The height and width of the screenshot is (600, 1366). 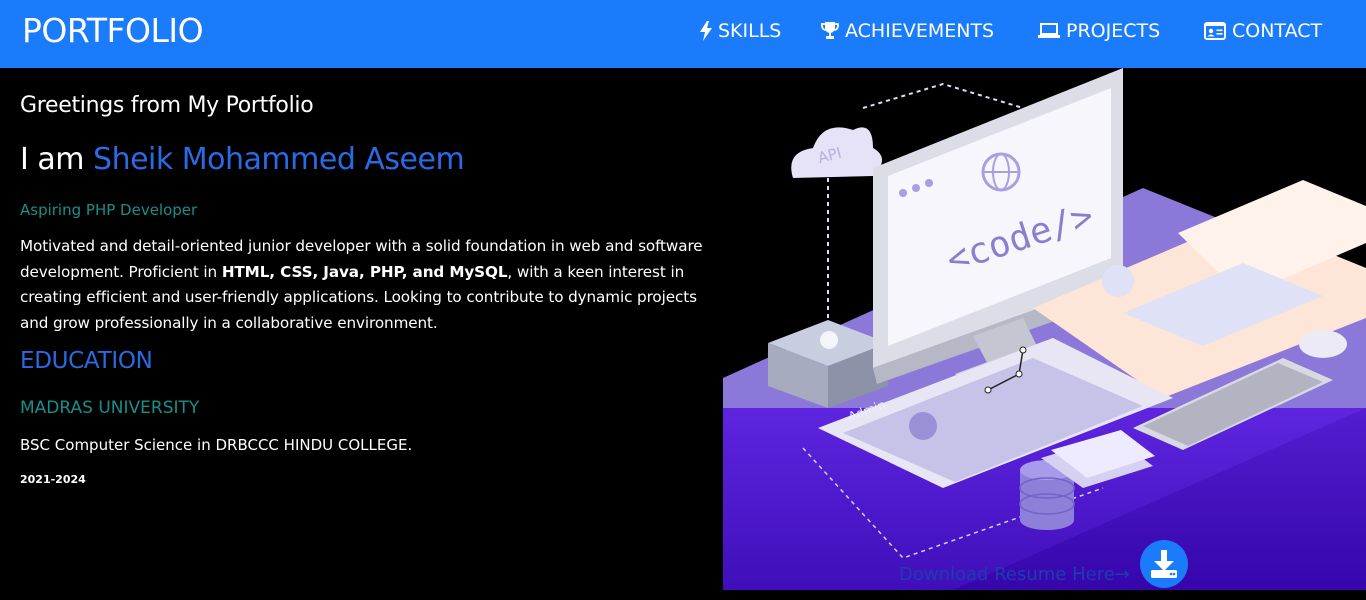 What do you see at coordinates (86, 361) in the screenshot?
I see `education-heading: EDUCATION` at bounding box center [86, 361].